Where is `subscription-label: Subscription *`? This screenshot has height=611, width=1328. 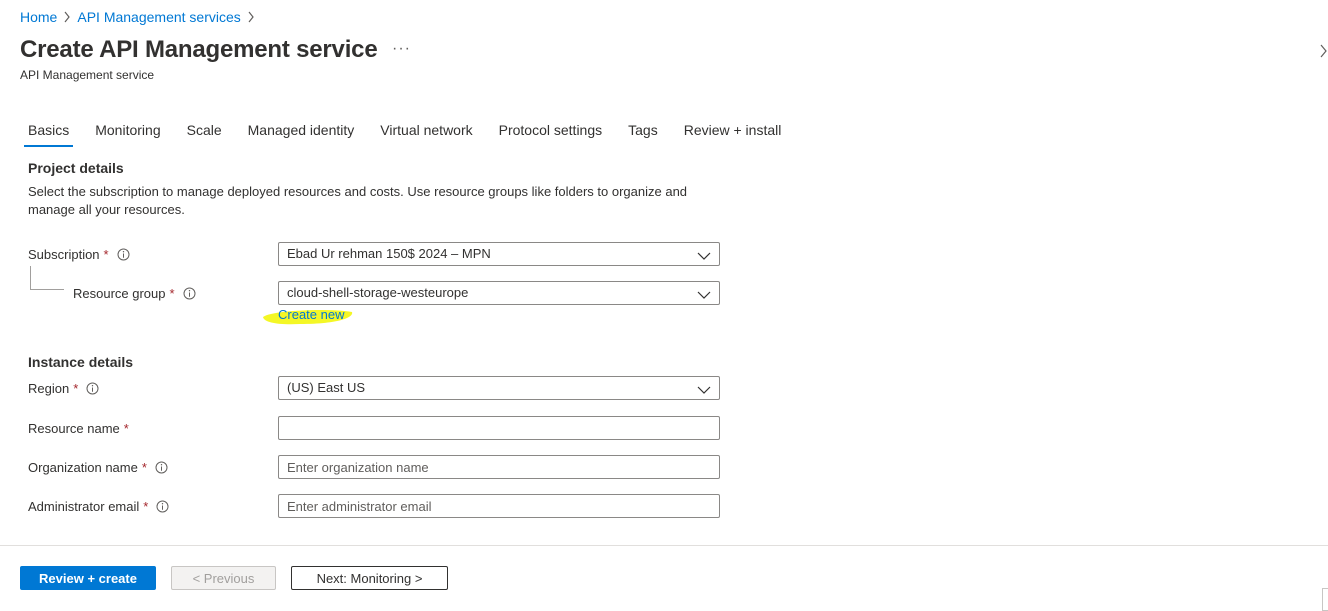
subscription-label: Subscription * is located at coordinates (79, 254).